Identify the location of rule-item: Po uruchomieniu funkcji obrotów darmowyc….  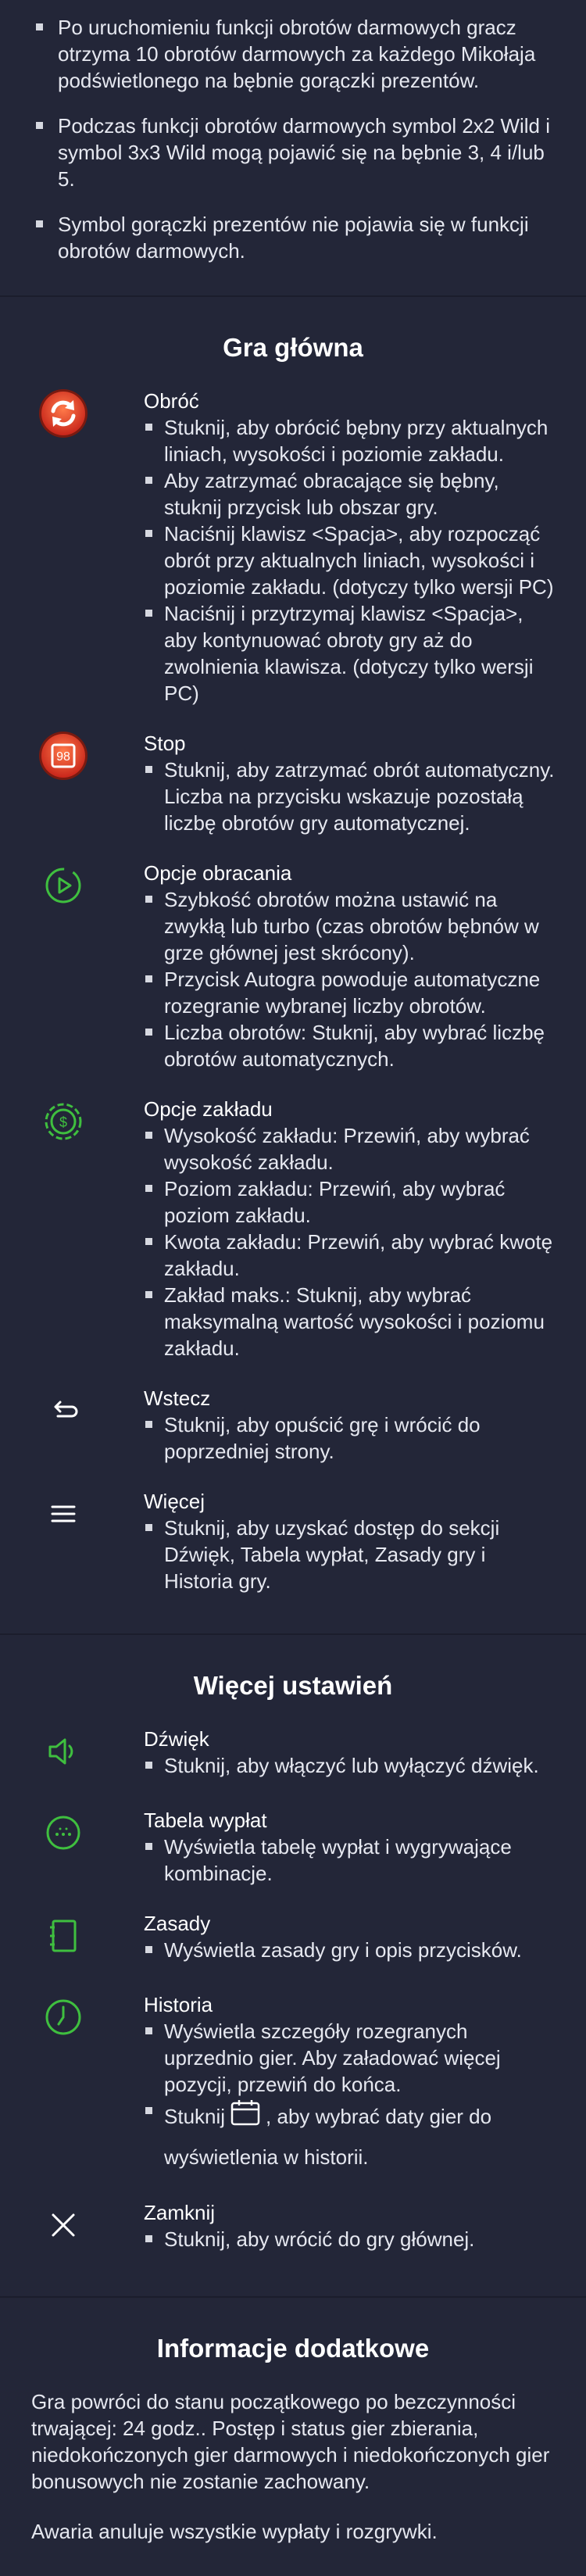
(293, 54).